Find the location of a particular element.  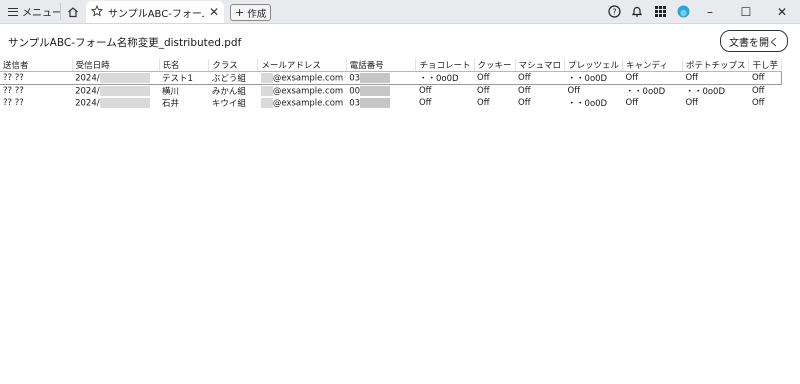

cell-choco: ・・0o0D is located at coordinates (444, 78).